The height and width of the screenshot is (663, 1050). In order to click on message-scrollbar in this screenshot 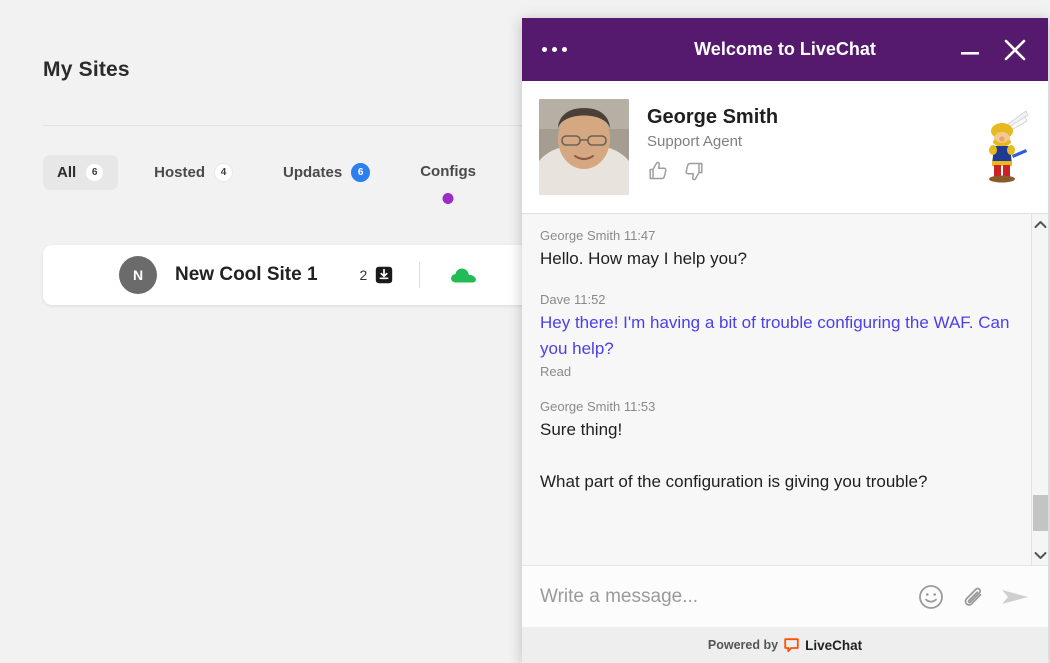, I will do `click(1039, 389)`.